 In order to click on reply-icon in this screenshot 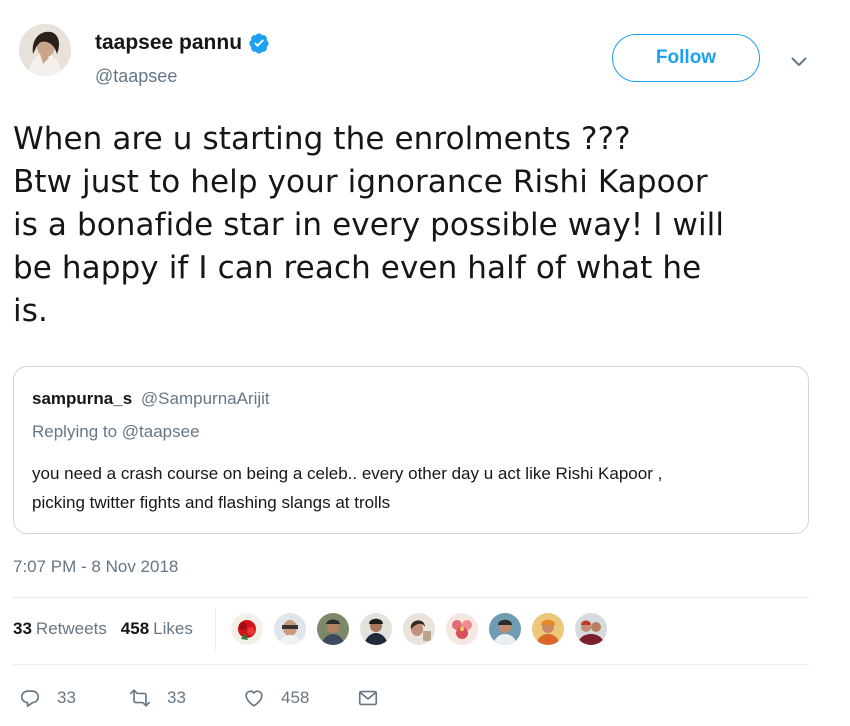, I will do `click(30, 698)`.